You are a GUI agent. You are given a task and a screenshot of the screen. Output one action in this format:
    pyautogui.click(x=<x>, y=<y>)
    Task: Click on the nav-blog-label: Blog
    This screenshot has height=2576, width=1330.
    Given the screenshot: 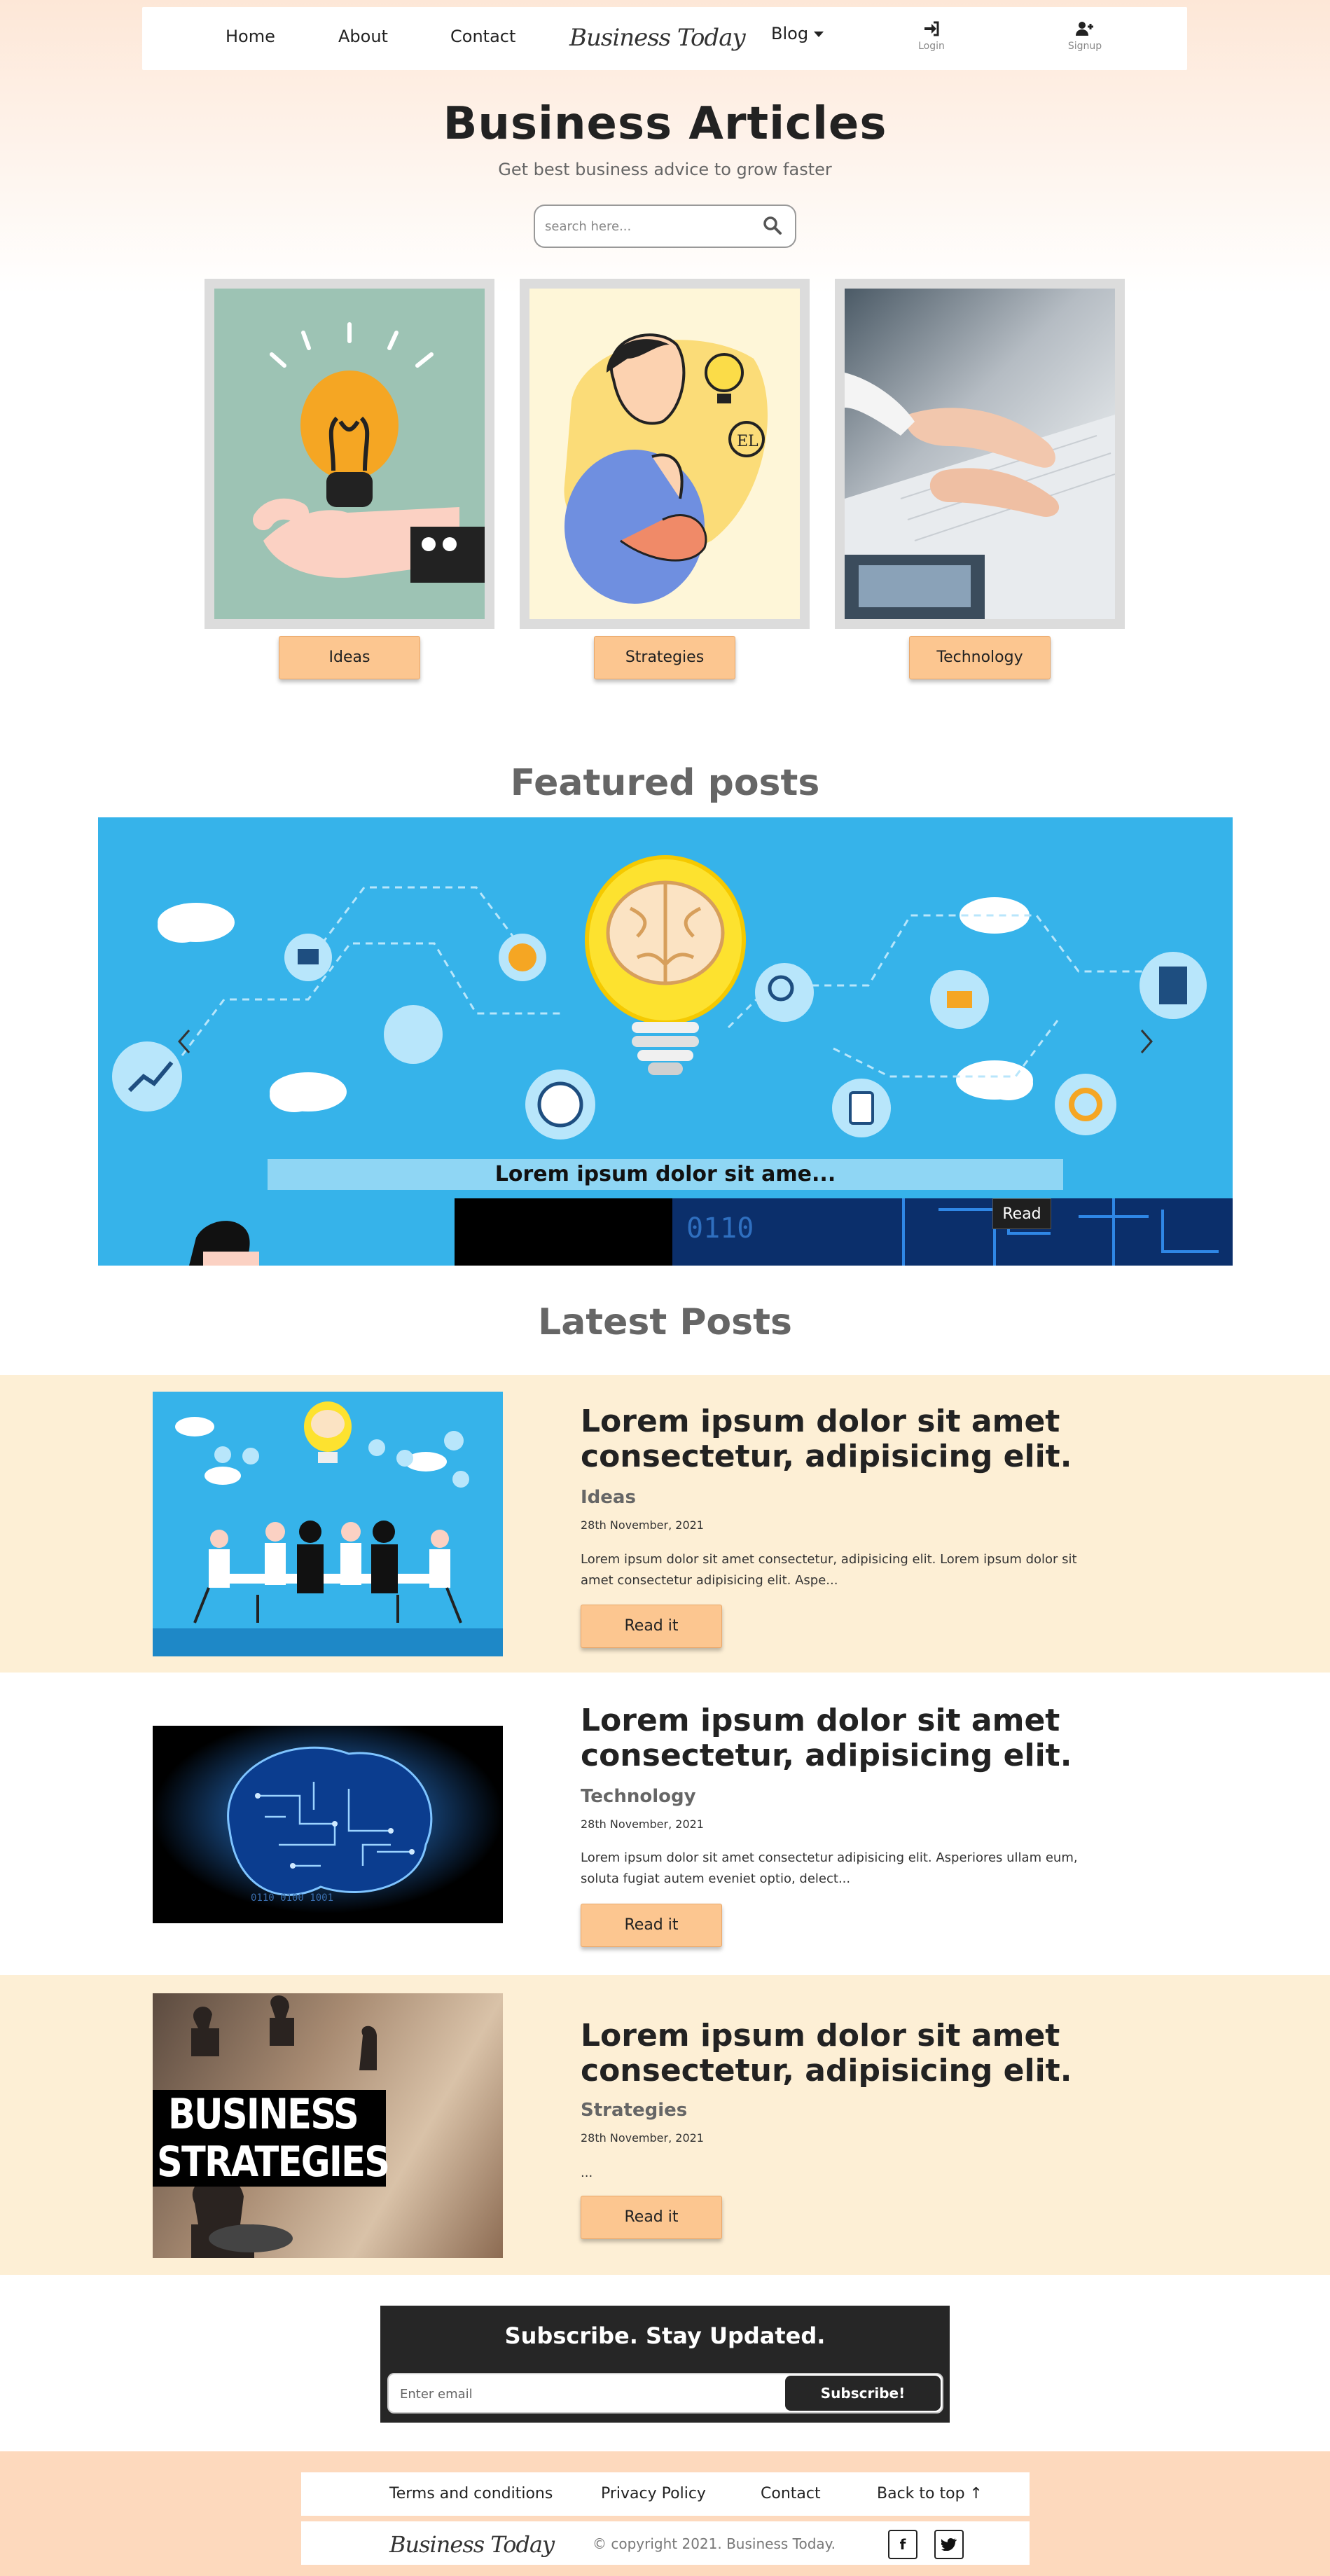 What is the action you would take?
    pyautogui.click(x=790, y=34)
    